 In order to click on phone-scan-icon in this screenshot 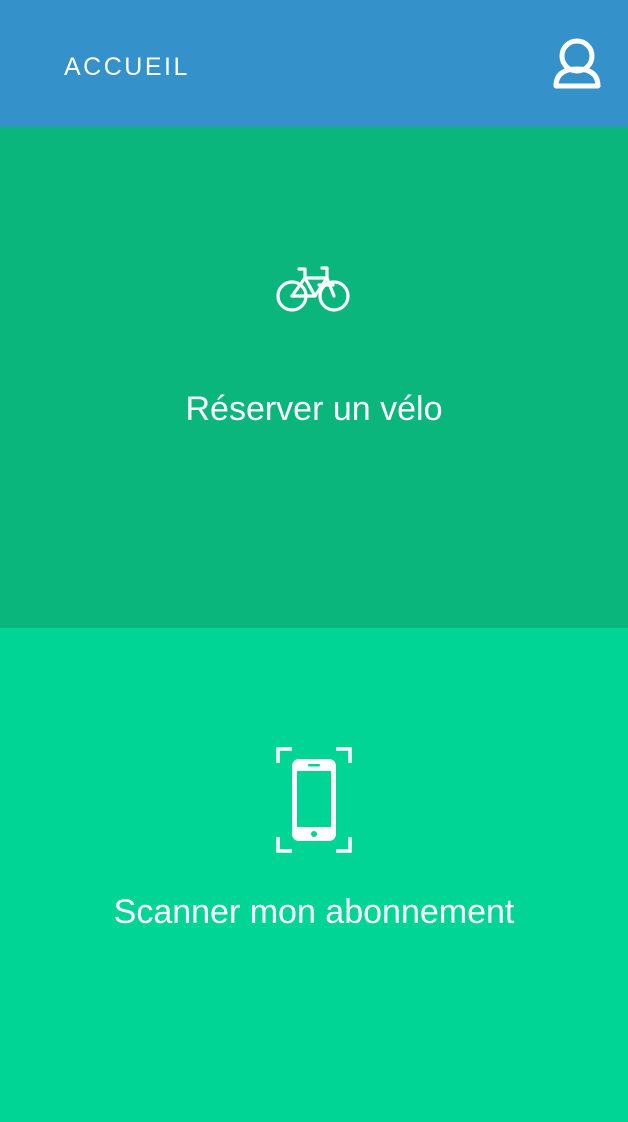, I will do `click(314, 800)`.